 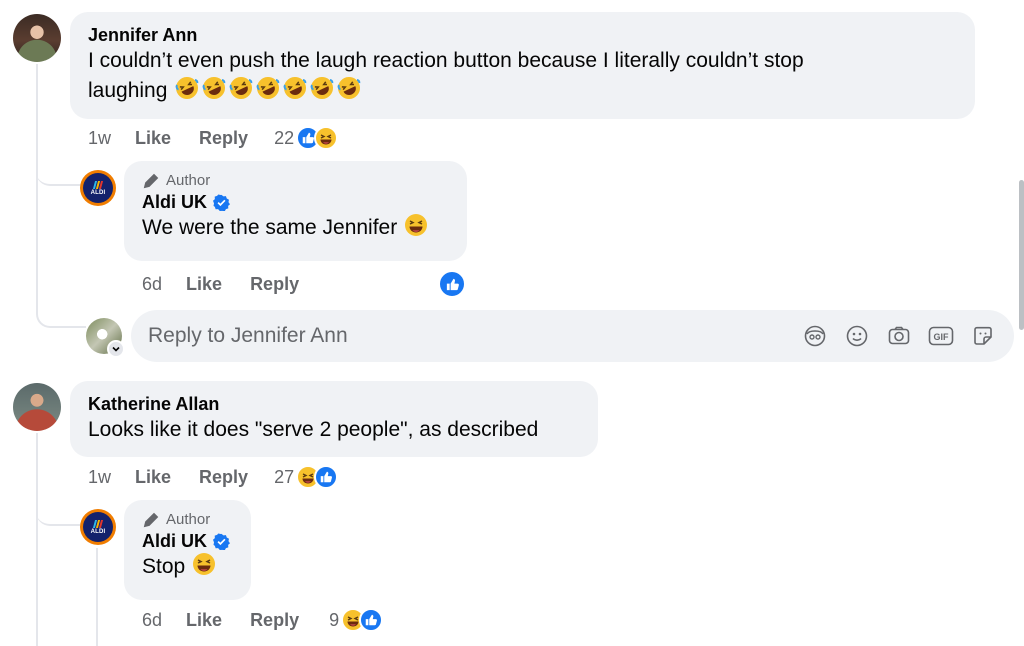 What do you see at coordinates (983, 336) in the screenshot?
I see `sticker-icon` at bounding box center [983, 336].